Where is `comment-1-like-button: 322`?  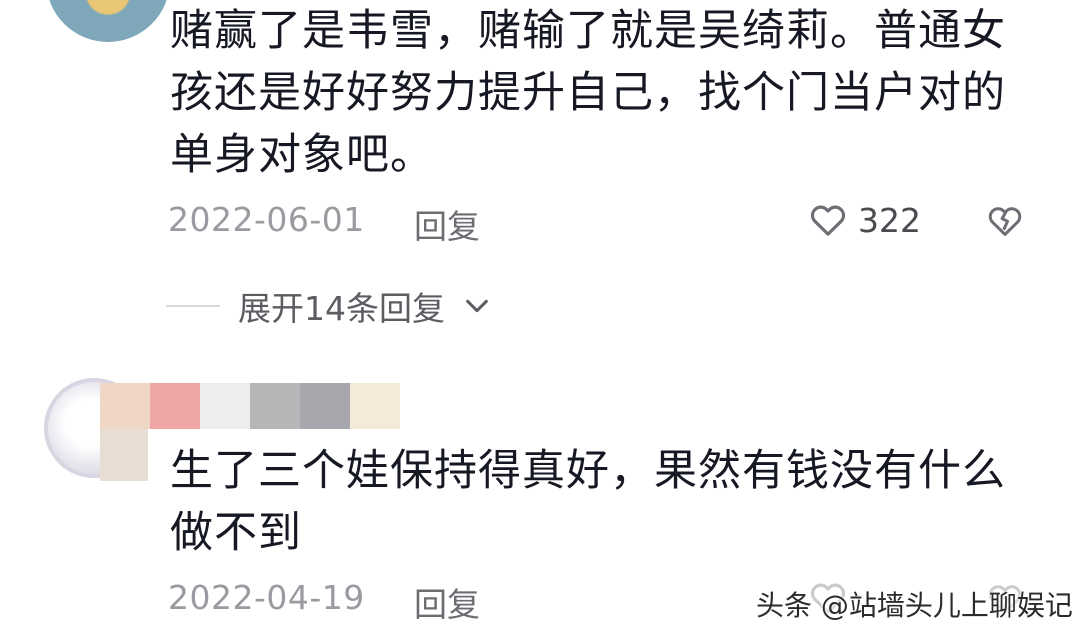
comment-1-like-button: 322 is located at coordinates (864, 220).